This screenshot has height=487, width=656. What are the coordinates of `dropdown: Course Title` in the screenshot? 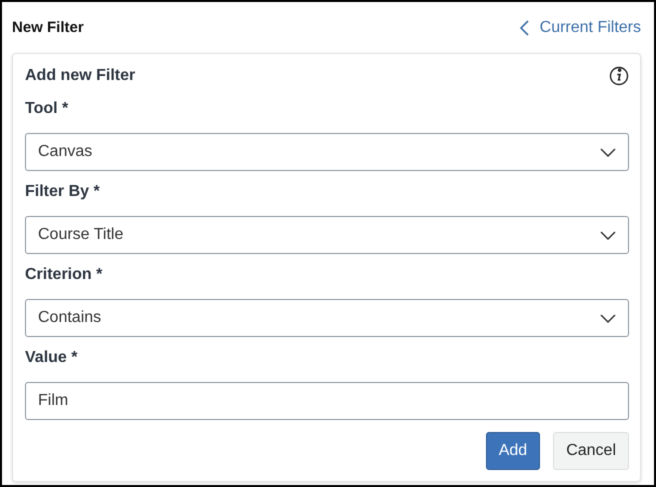 It's located at (327, 235).